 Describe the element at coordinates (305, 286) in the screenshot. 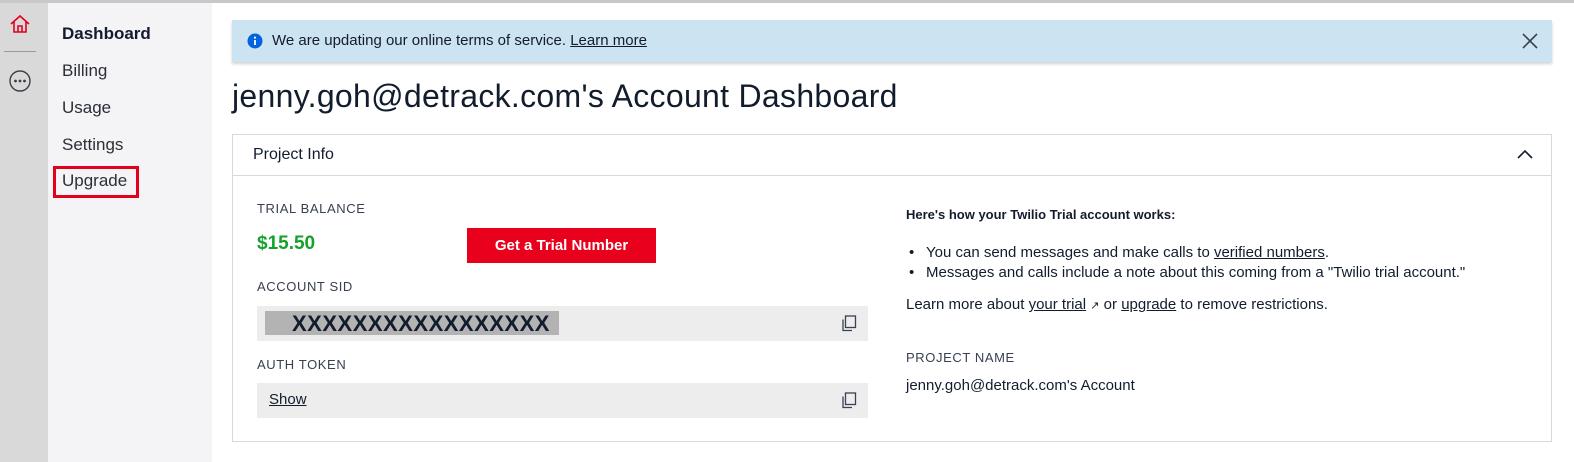

I see `account-sid-label: ACCOUNT SID` at that location.